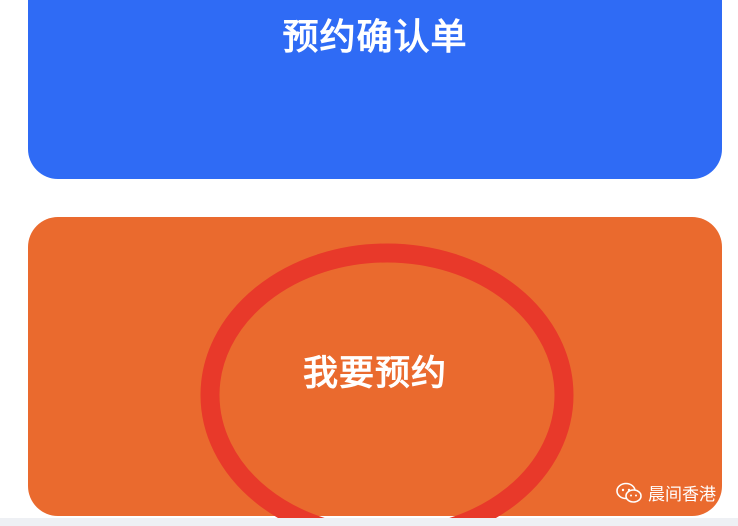 This screenshot has height=526, width=738. I want to click on booking-confirmation-label: 预约确认单, so click(375, 37).